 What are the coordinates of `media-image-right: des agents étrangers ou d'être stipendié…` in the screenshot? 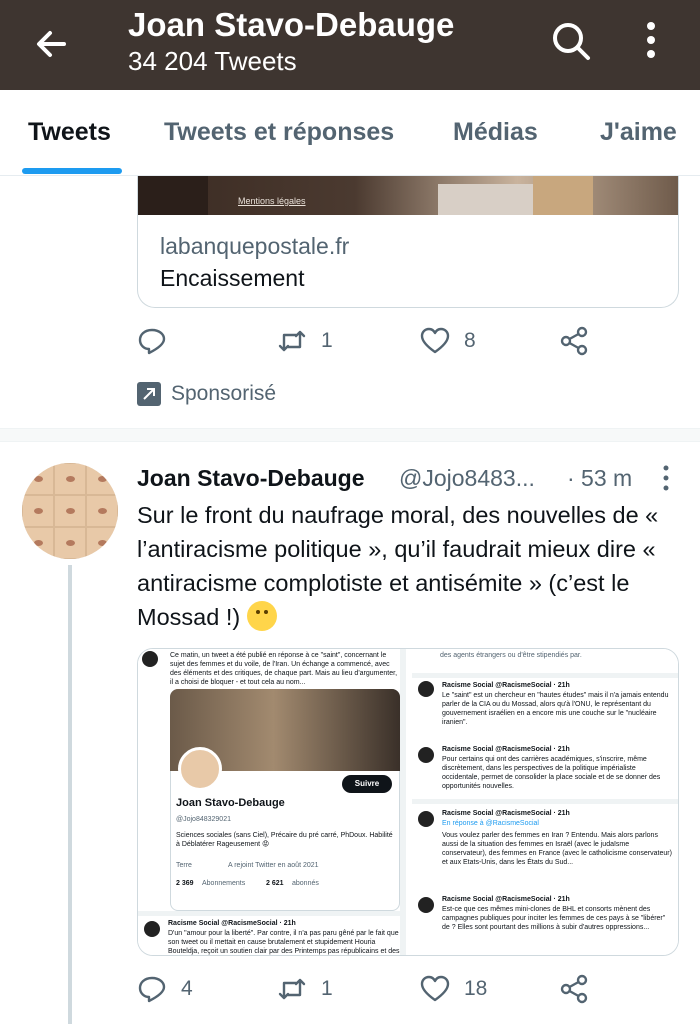 It's located at (545, 802).